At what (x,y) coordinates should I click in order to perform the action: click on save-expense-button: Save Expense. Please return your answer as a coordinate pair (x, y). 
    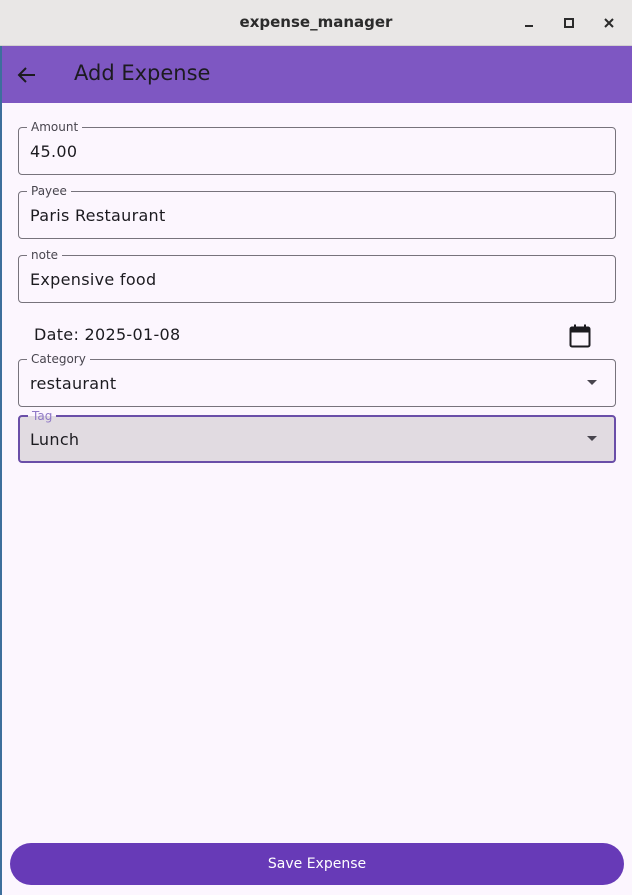
    Looking at the image, I should click on (317, 864).